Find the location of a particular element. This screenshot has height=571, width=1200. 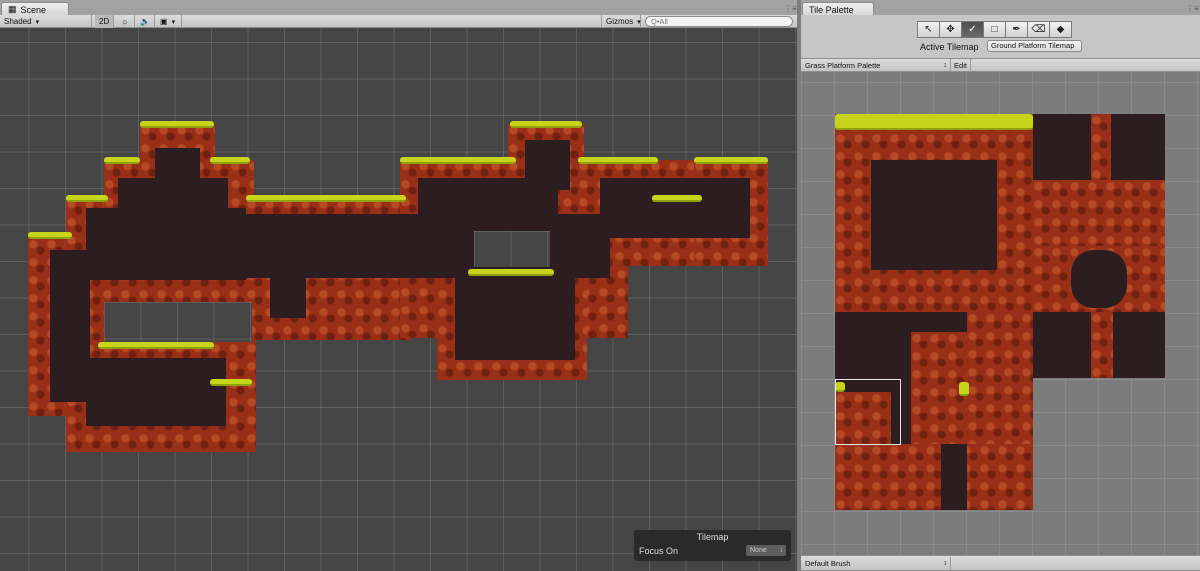

tilemap-window-hole is located at coordinates (512, 249).